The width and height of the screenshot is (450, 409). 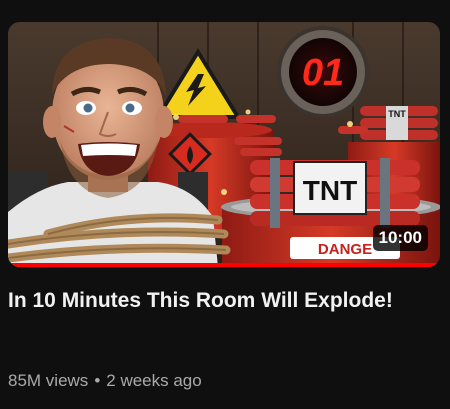 I want to click on timer-digits: 01, so click(x=323, y=73).